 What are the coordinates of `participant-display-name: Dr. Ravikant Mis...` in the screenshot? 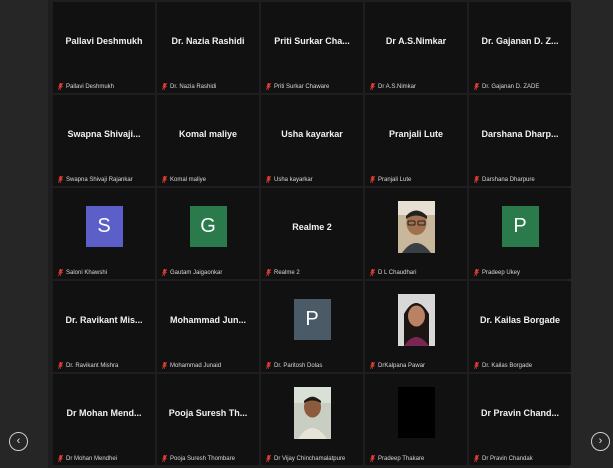 It's located at (104, 319).